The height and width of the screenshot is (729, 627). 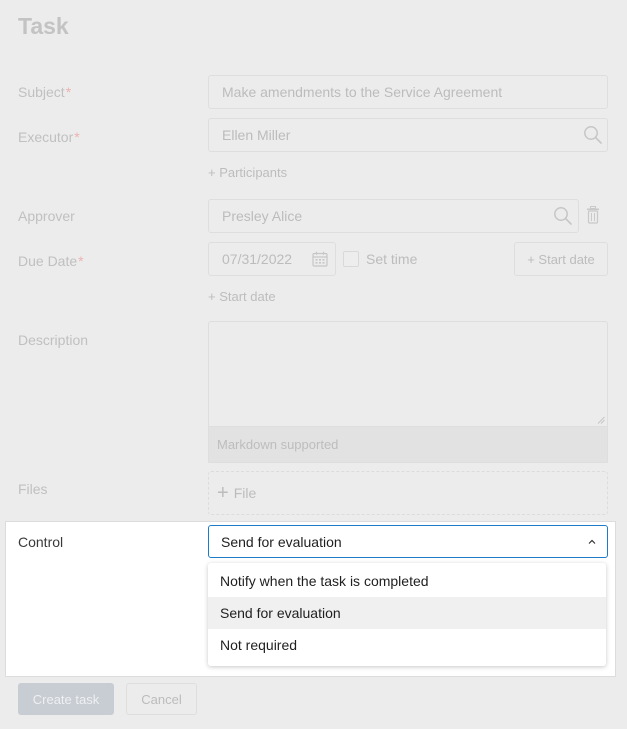 What do you see at coordinates (601, 420) in the screenshot?
I see `resize-grip-icon` at bounding box center [601, 420].